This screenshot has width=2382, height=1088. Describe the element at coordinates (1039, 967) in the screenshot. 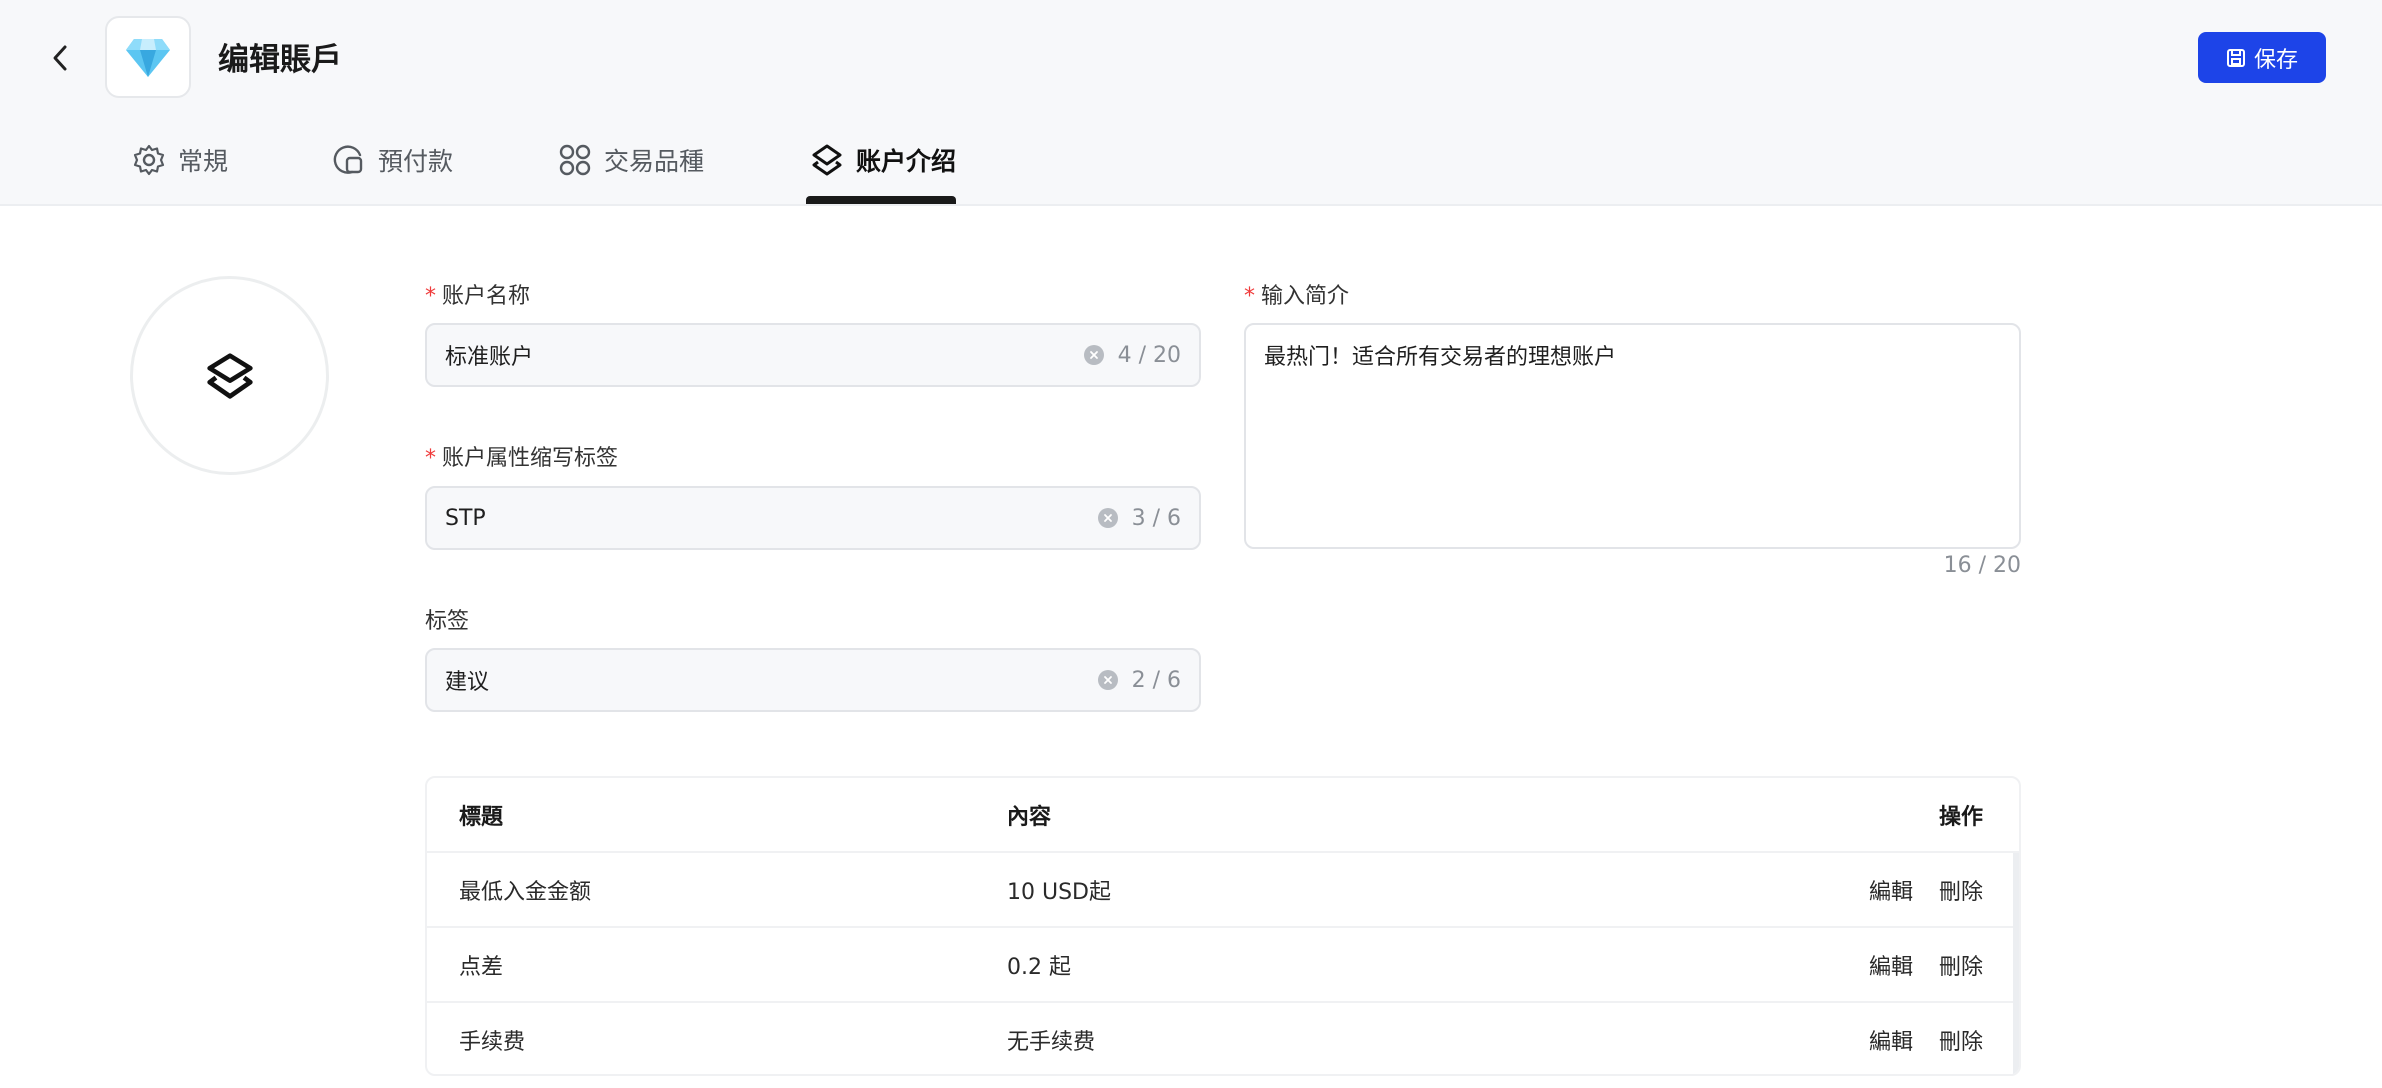

I see `row-content: 0.2 起` at that location.